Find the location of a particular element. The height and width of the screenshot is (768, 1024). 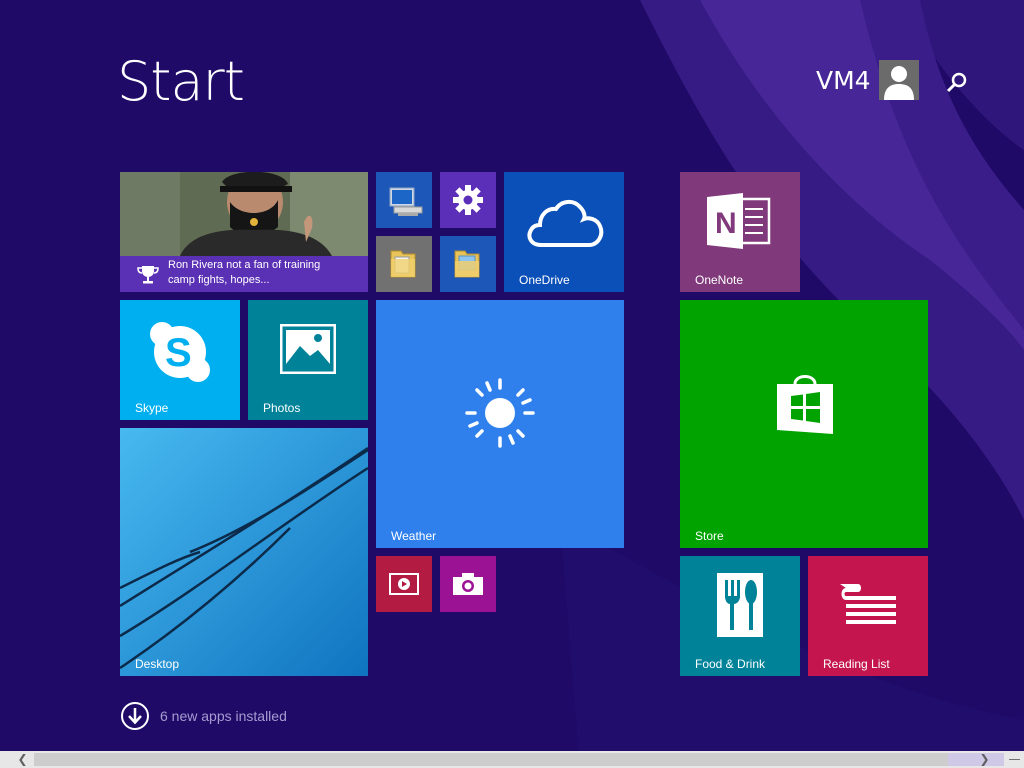

tile-this-pc is located at coordinates (404, 200).